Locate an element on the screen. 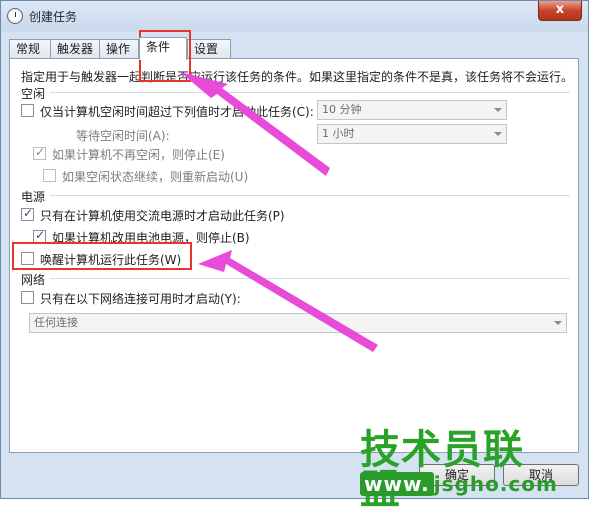 This screenshot has width=589, height=513. watermark-url-rest: jsgho.com is located at coordinates (495, 484).